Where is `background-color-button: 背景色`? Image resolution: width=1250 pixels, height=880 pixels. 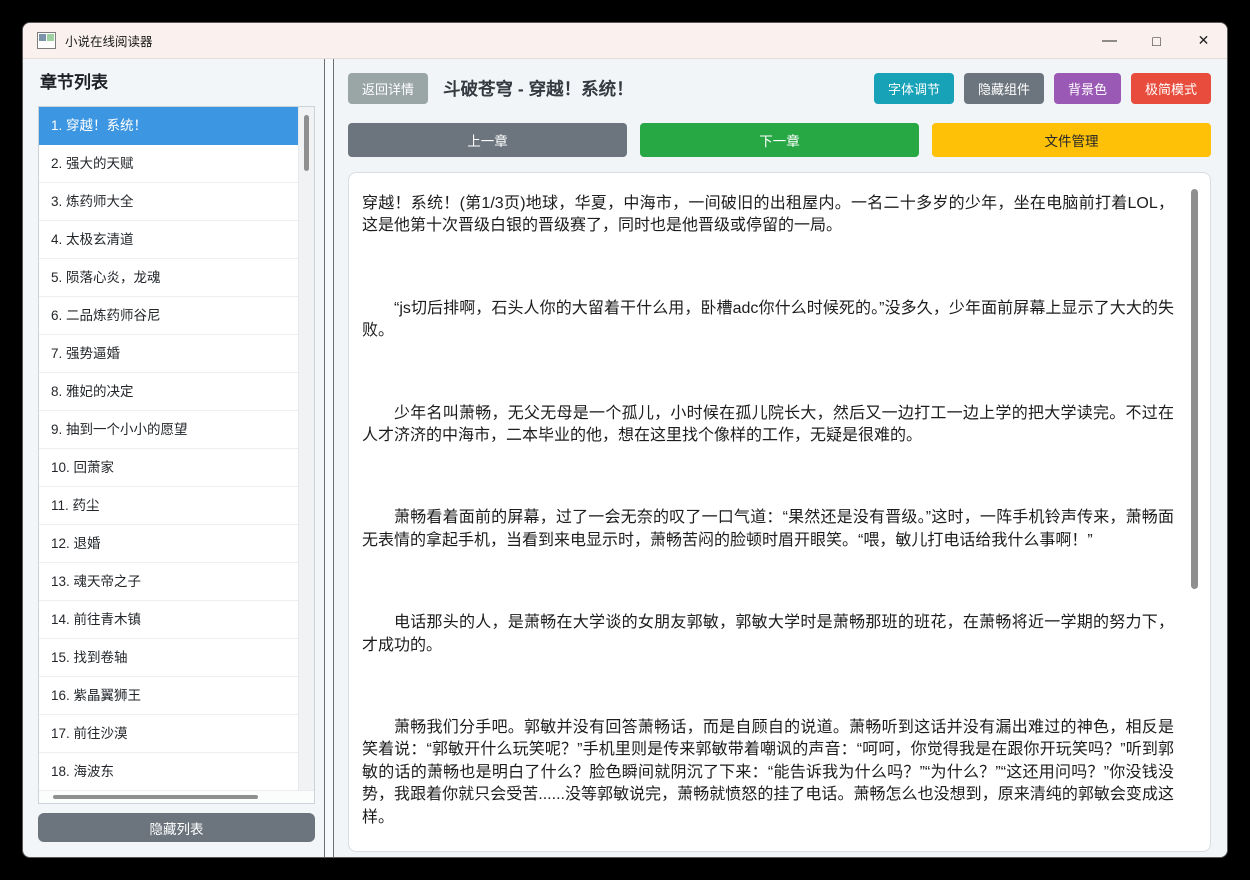 background-color-button: 背景色 is located at coordinates (1087, 88).